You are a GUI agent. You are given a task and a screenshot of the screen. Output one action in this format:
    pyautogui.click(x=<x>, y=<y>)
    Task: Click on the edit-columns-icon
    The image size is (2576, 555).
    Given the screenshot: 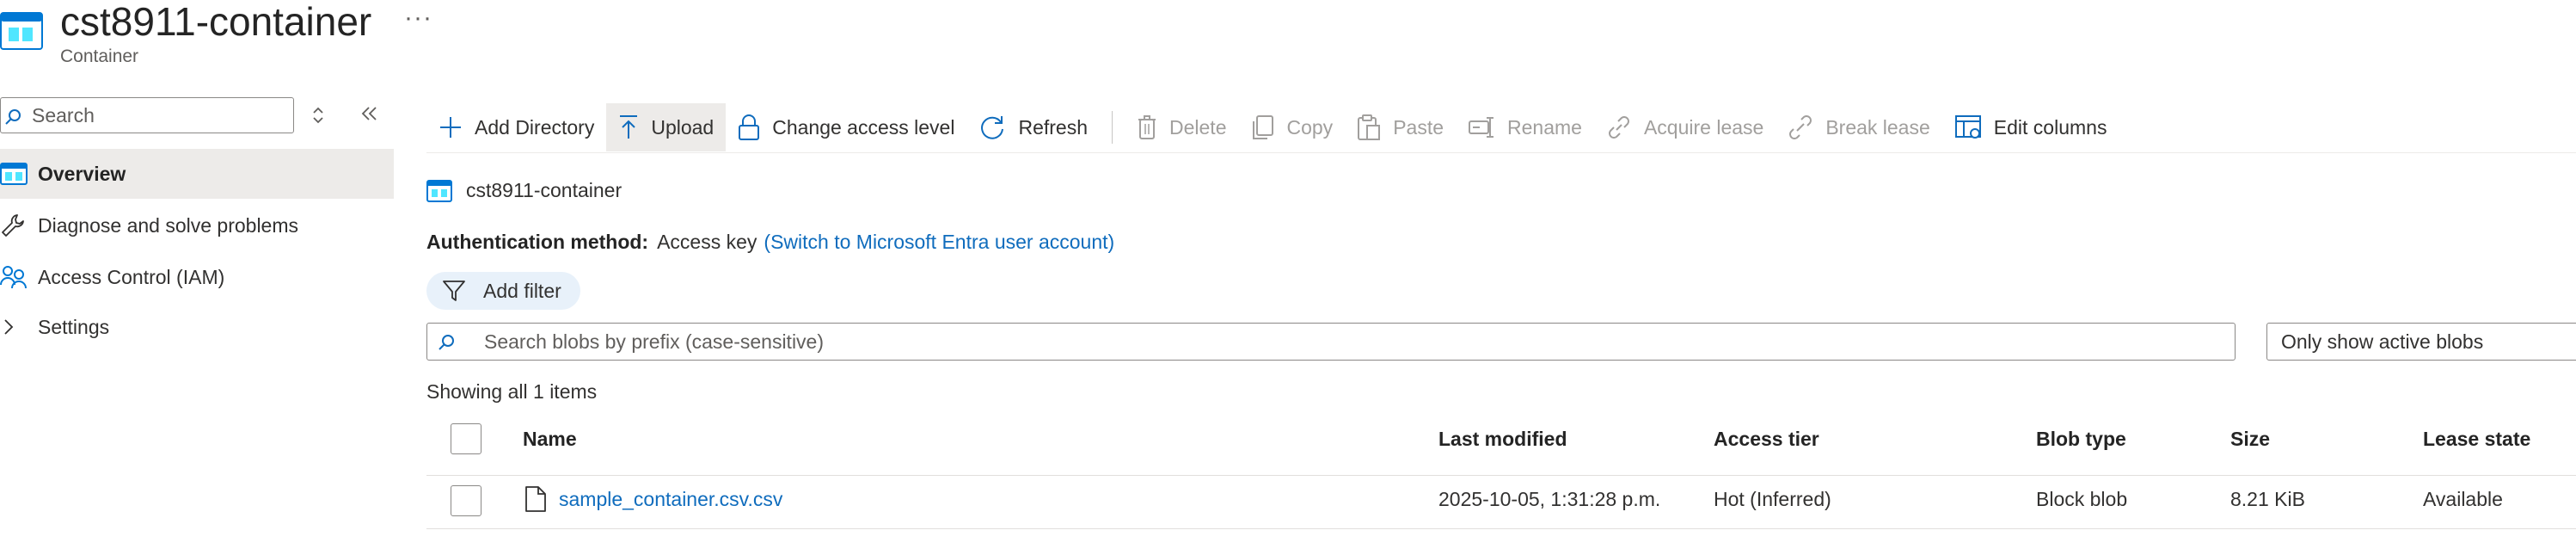 What is the action you would take?
    pyautogui.click(x=1967, y=127)
    